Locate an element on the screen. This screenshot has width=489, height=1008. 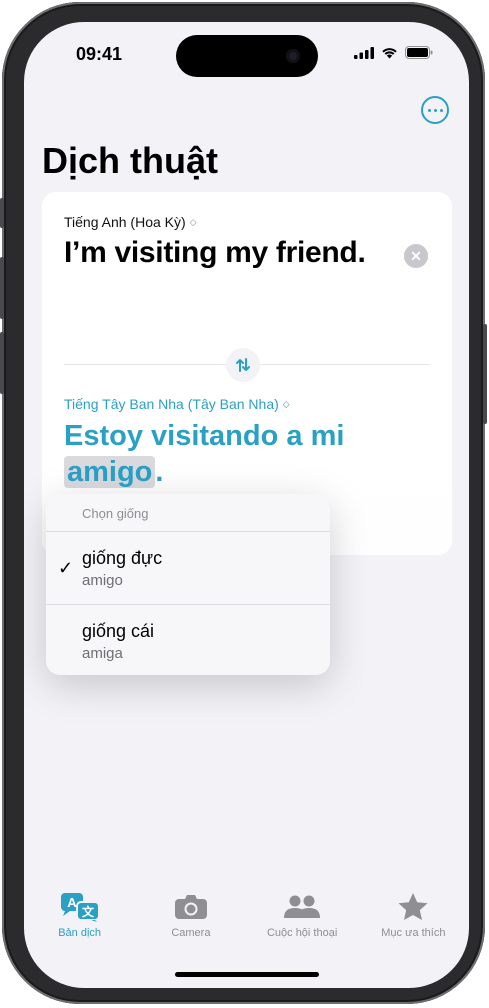
tab-label: Camera is located at coordinates (191, 933).